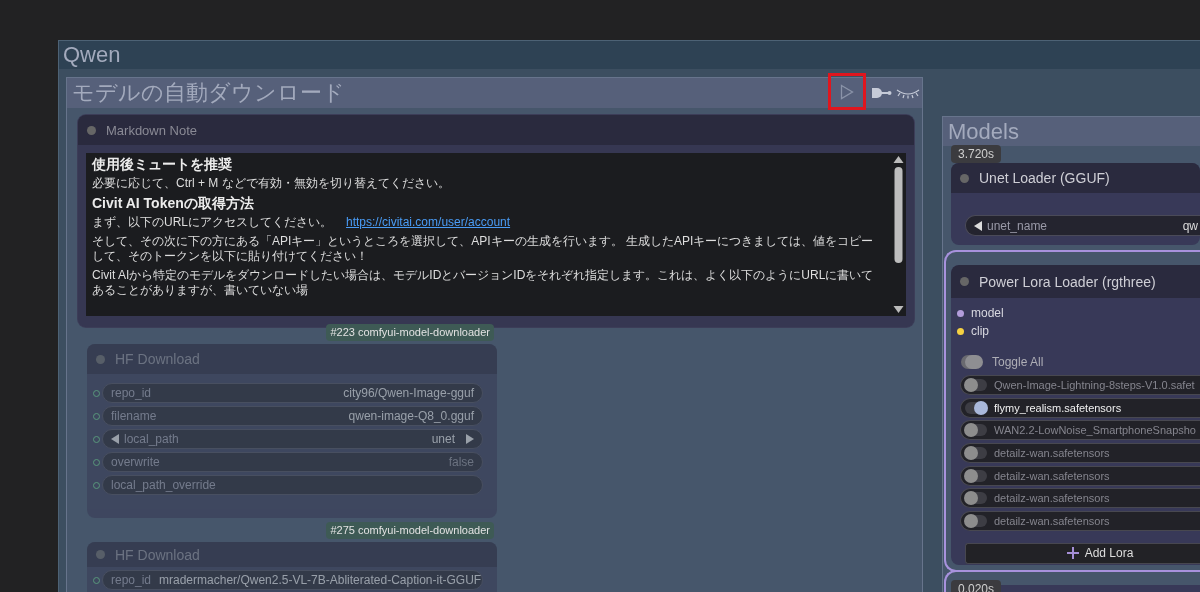 This screenshot has width=1200, height=592. Describe the element at coordinates (1018, 362) in the screenshot. I see `toggle-all-label: Toggle All` at that location.